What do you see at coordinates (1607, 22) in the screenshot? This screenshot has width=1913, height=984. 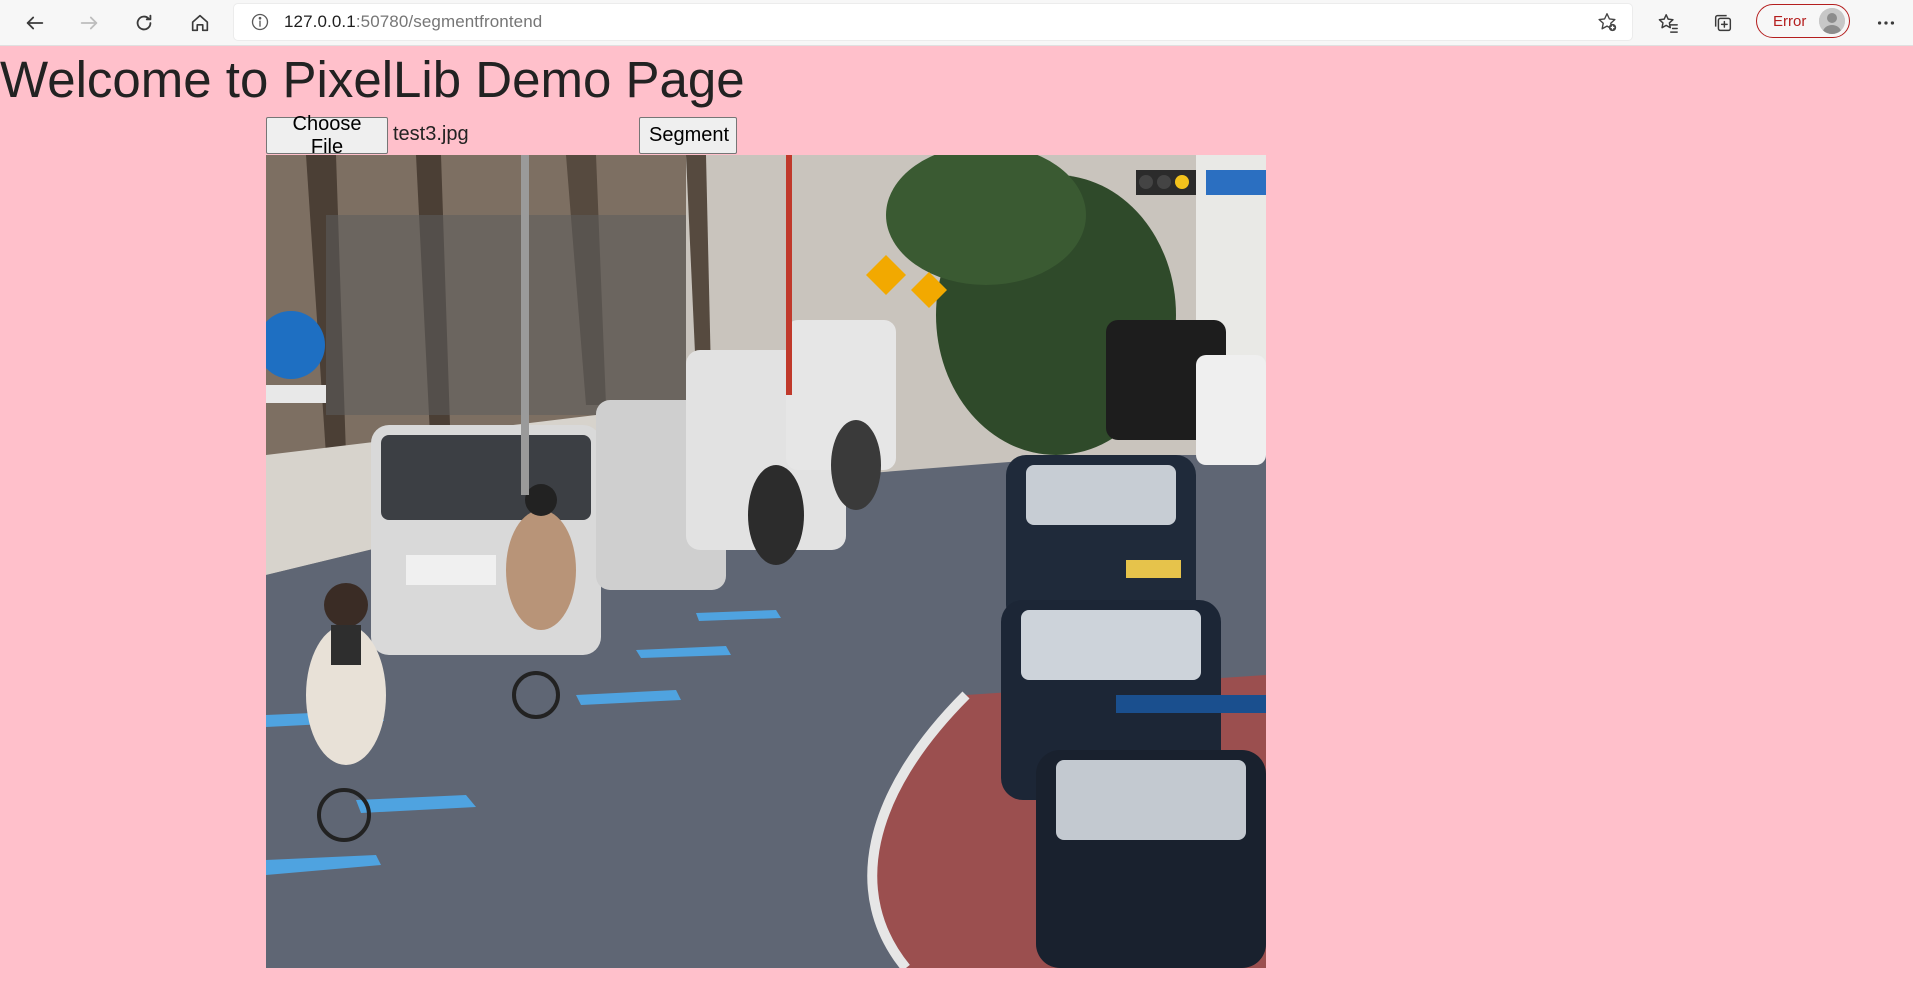 I see `star-plus-icon` at bounding box center [1607, 22].